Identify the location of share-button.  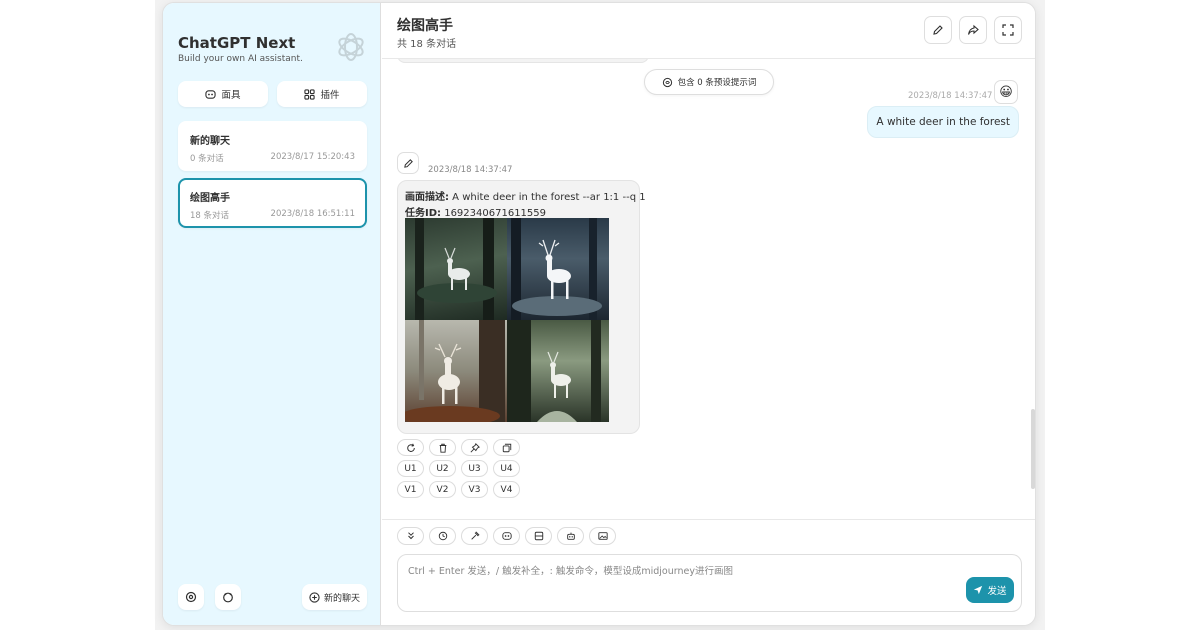
(973, 30).